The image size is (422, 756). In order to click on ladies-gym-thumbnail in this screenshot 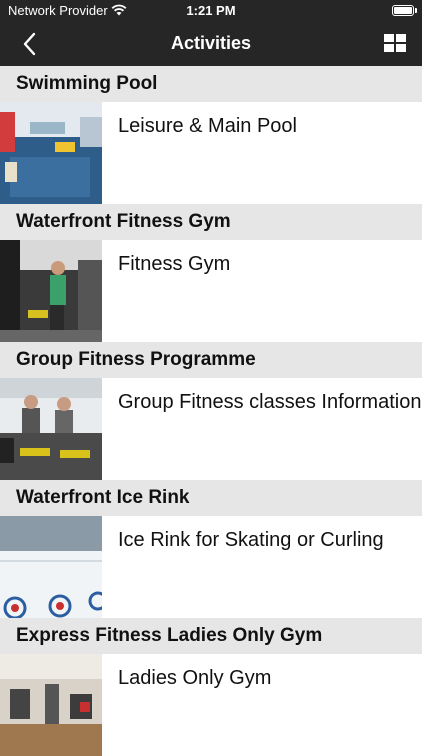, I will do `click(51, 705)`.